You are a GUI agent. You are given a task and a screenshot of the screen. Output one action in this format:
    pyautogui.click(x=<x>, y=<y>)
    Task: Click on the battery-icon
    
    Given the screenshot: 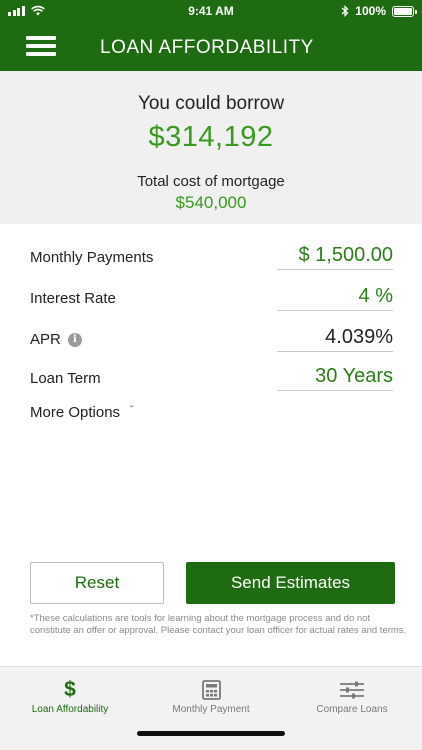 What is the action you would take?
    pyautogui.click(x=404, y=11)
    